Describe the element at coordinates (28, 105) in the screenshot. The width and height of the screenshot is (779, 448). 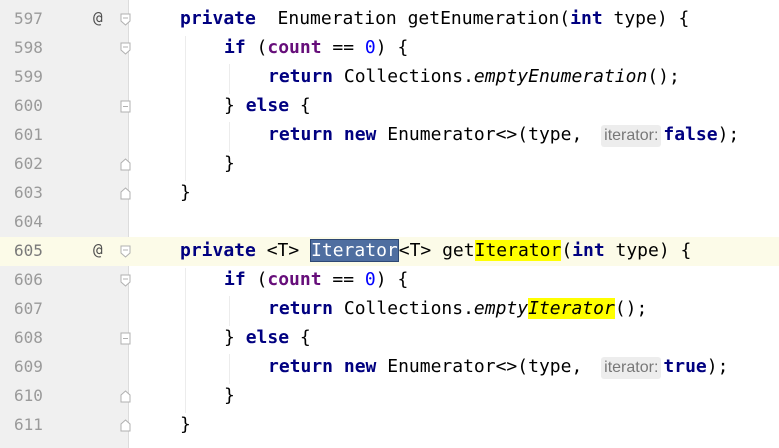
I see `line-number: 600` at that location.